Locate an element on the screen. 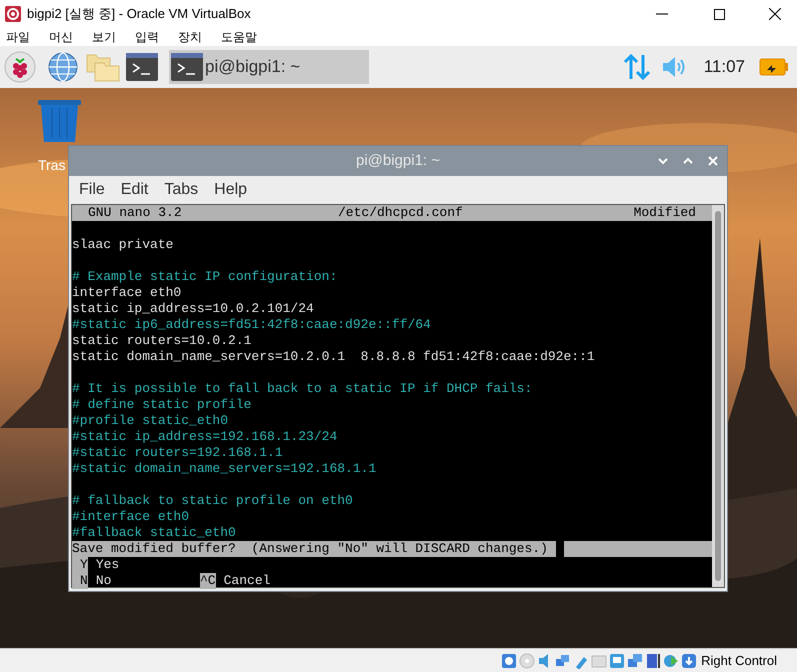 Image resolution: width=797 pixels, height=672 pixels. menu-item: 파일 is located at coordinates (18, 37).